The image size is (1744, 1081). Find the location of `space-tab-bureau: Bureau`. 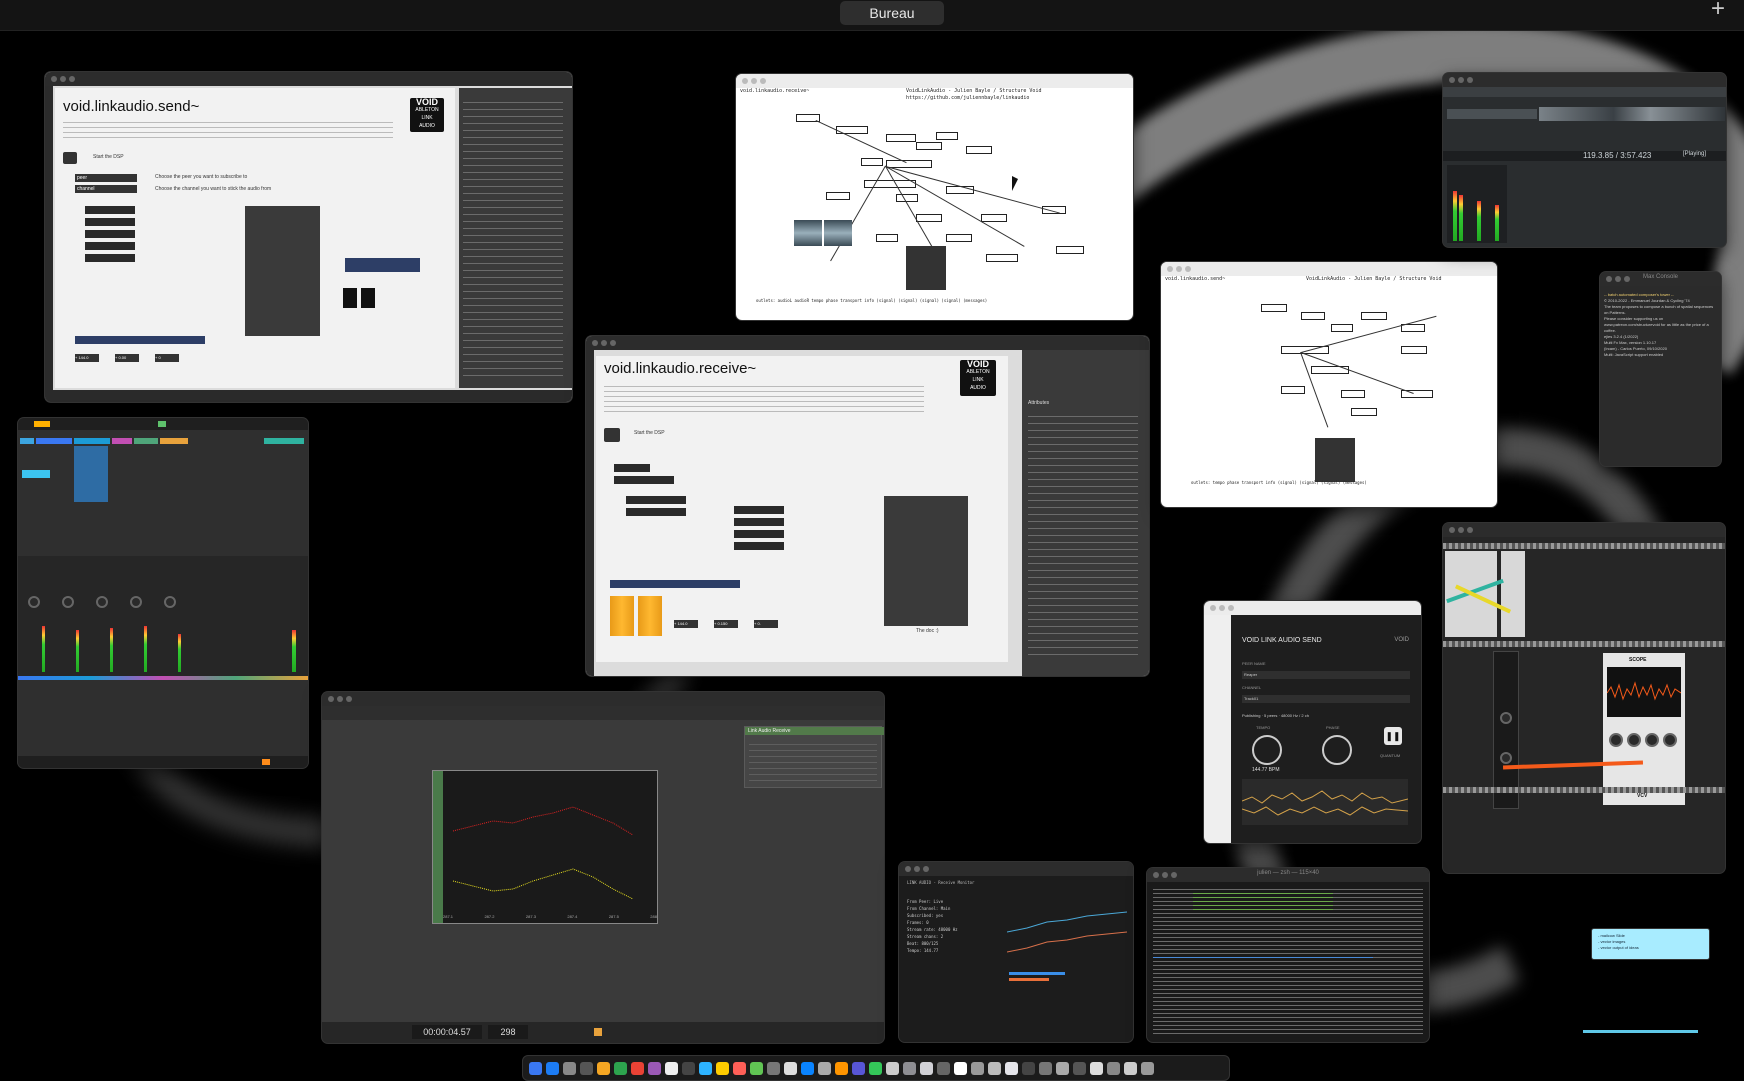

space-tab-bureau: Bureau is located at coordinates (892, 13).